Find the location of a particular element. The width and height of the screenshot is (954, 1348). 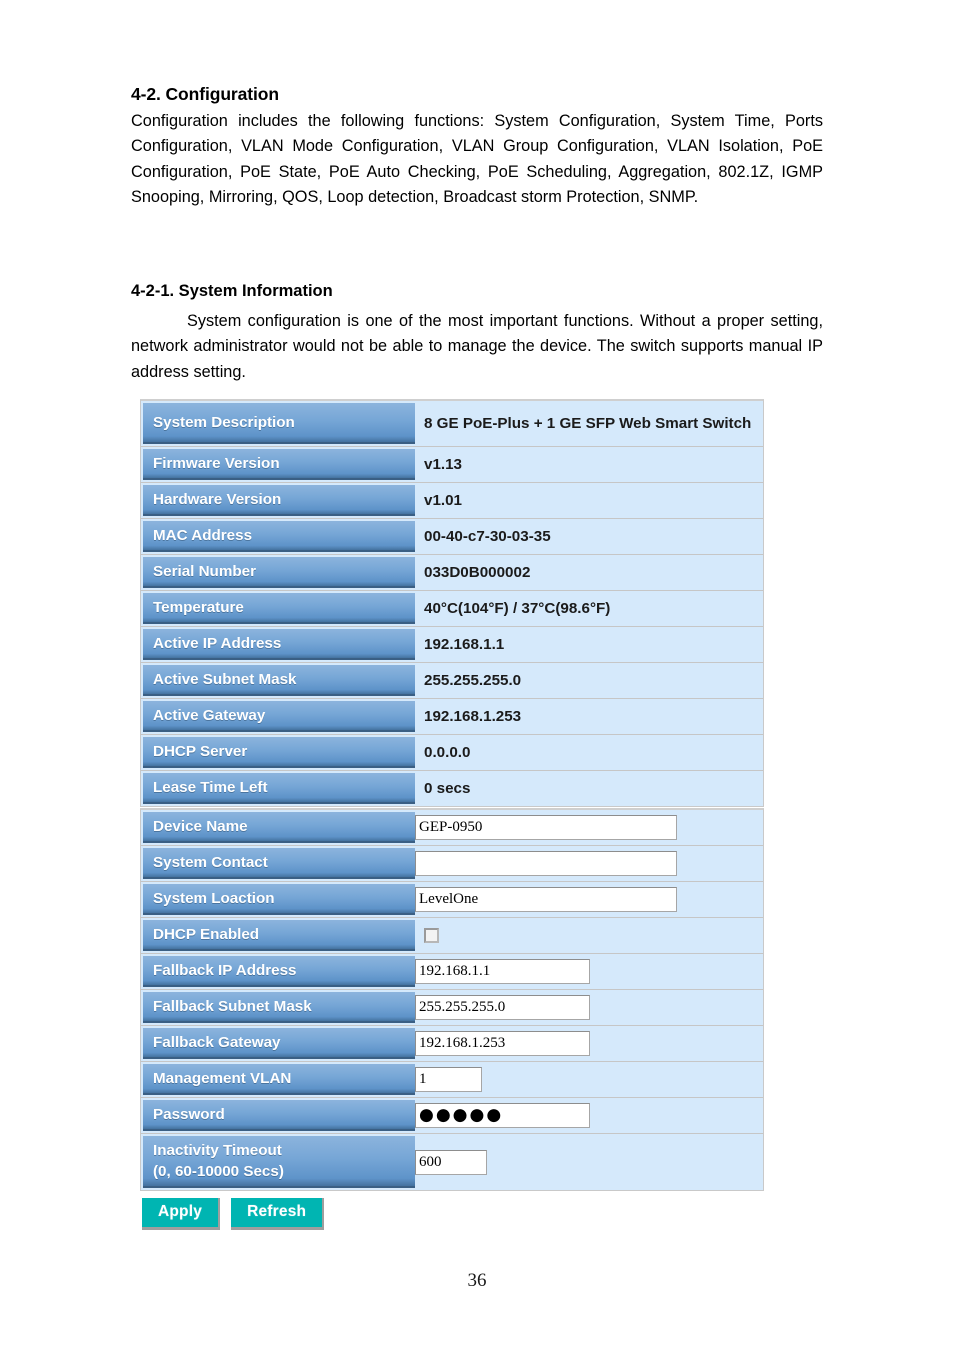

table-row: MAC Address 00-40-c7-30-03-35 is located at coordinates (452, 537).